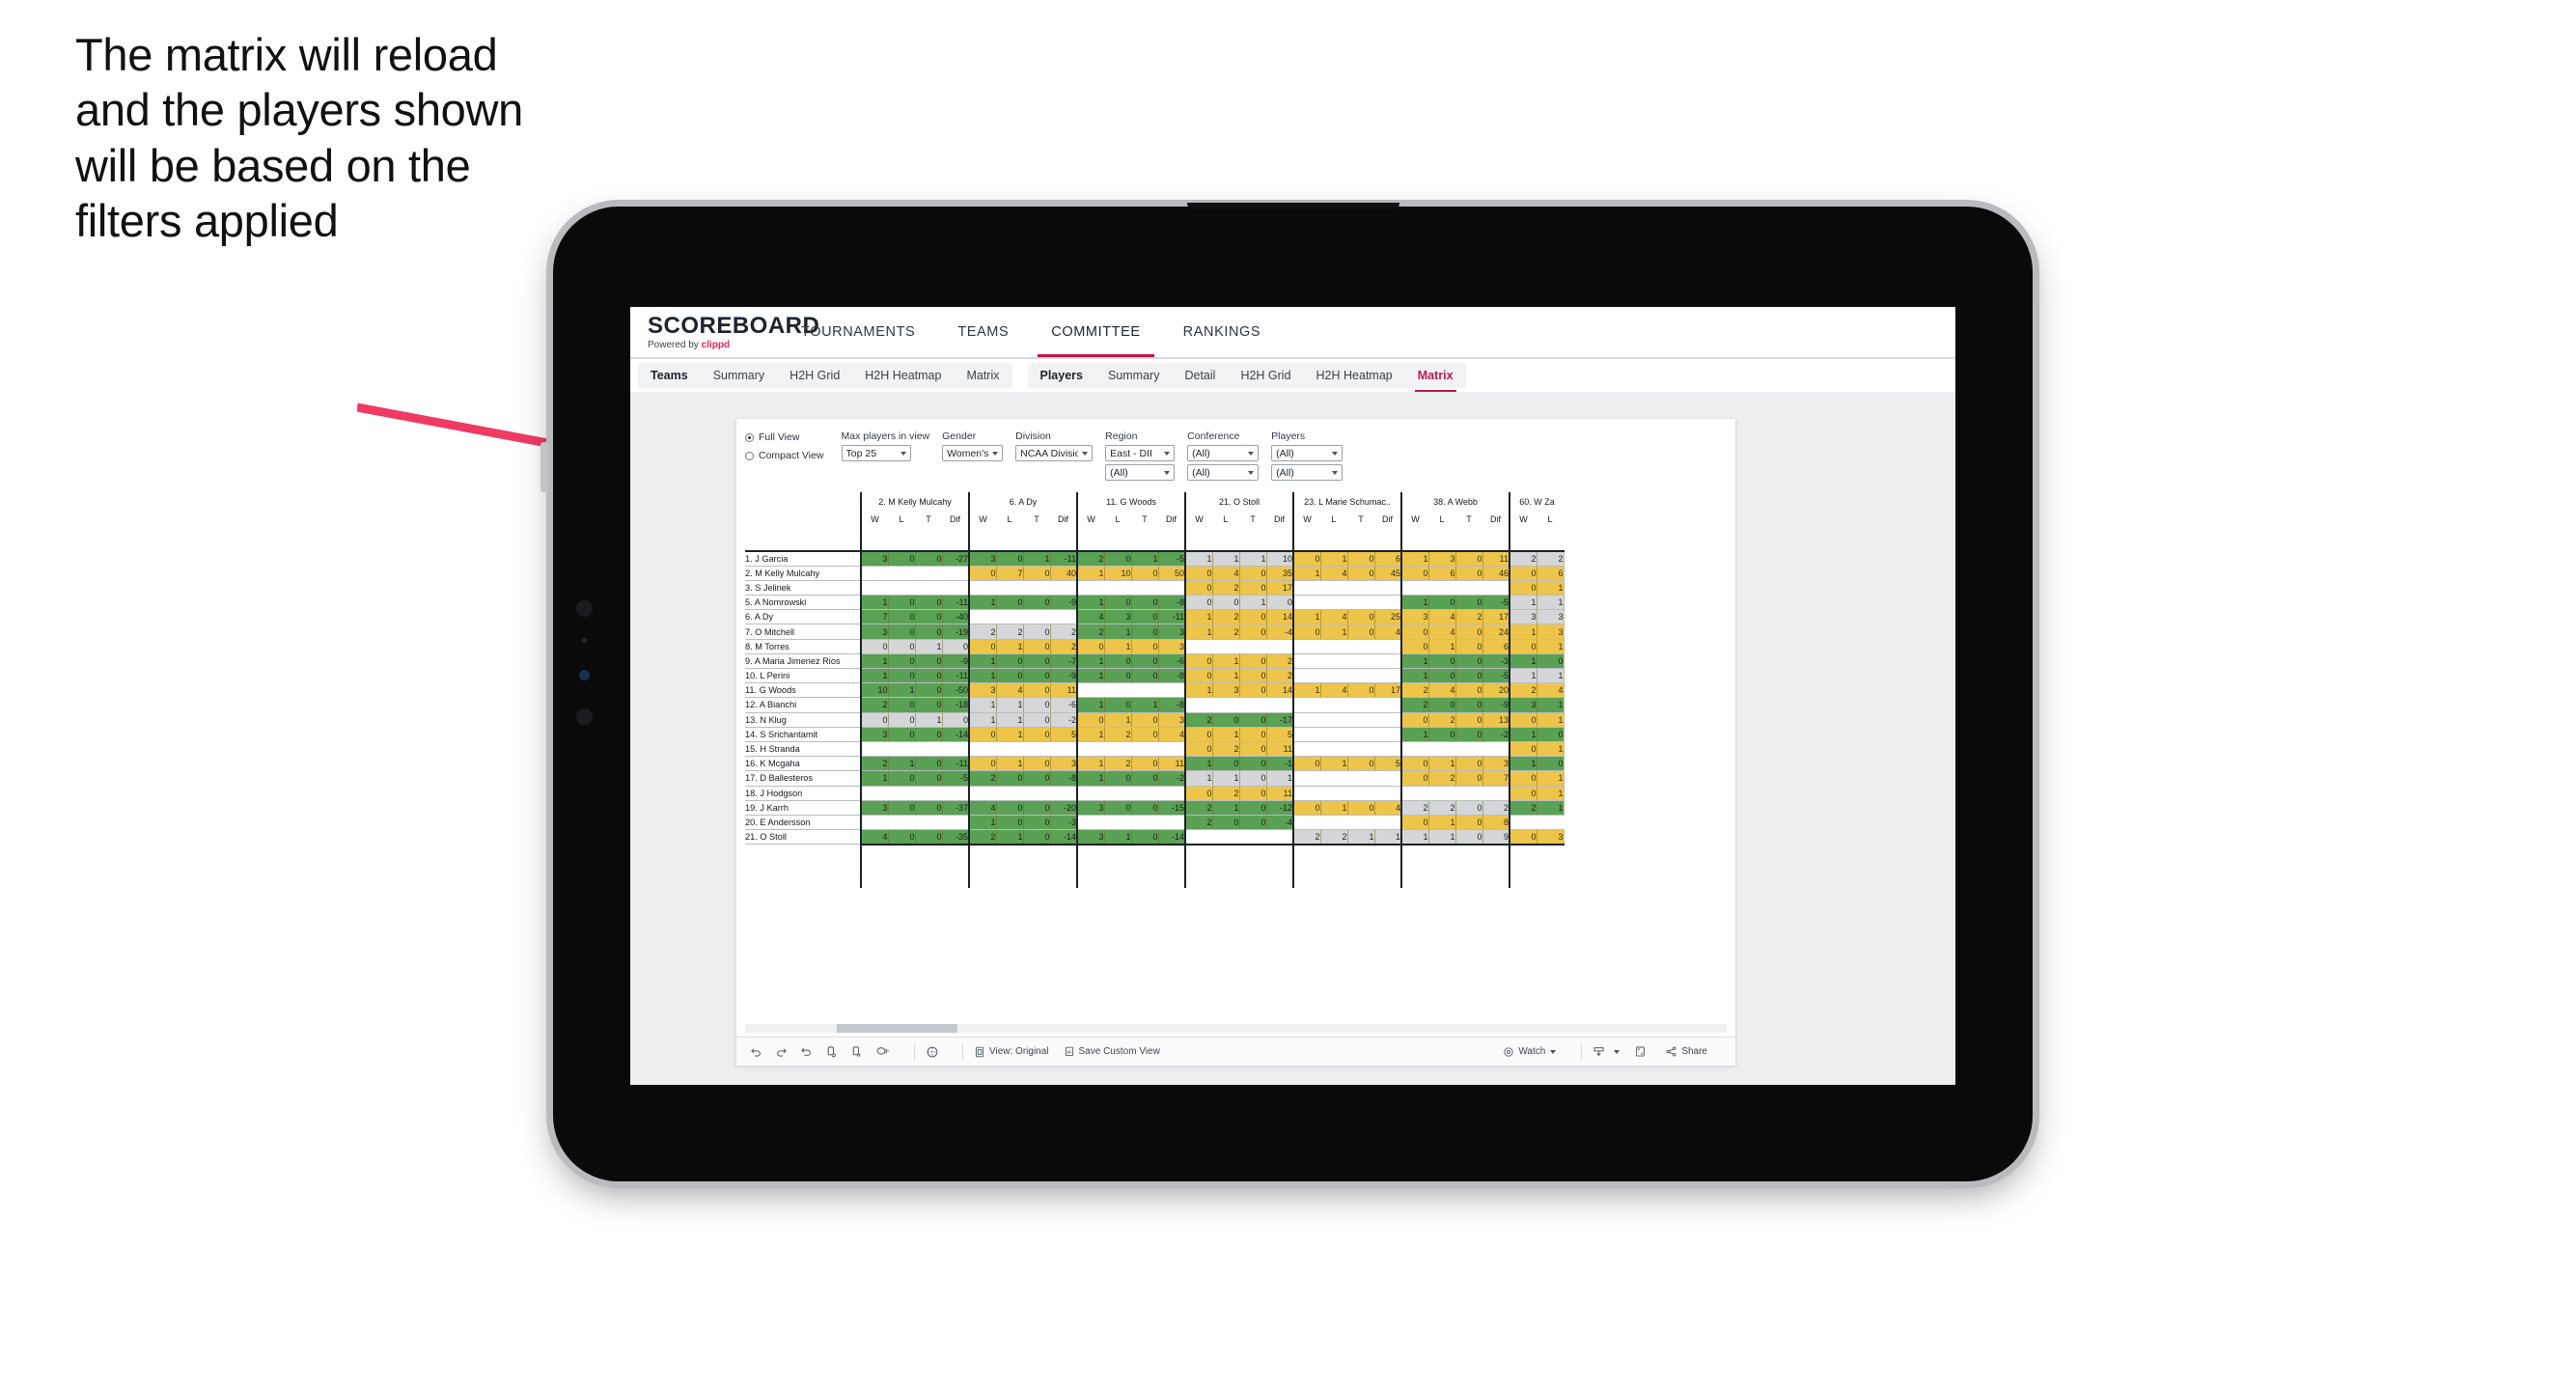  Describe the element at coordinates (1090, 519) in the screenshot. I see `matrix-subheader-w: W` at that location.